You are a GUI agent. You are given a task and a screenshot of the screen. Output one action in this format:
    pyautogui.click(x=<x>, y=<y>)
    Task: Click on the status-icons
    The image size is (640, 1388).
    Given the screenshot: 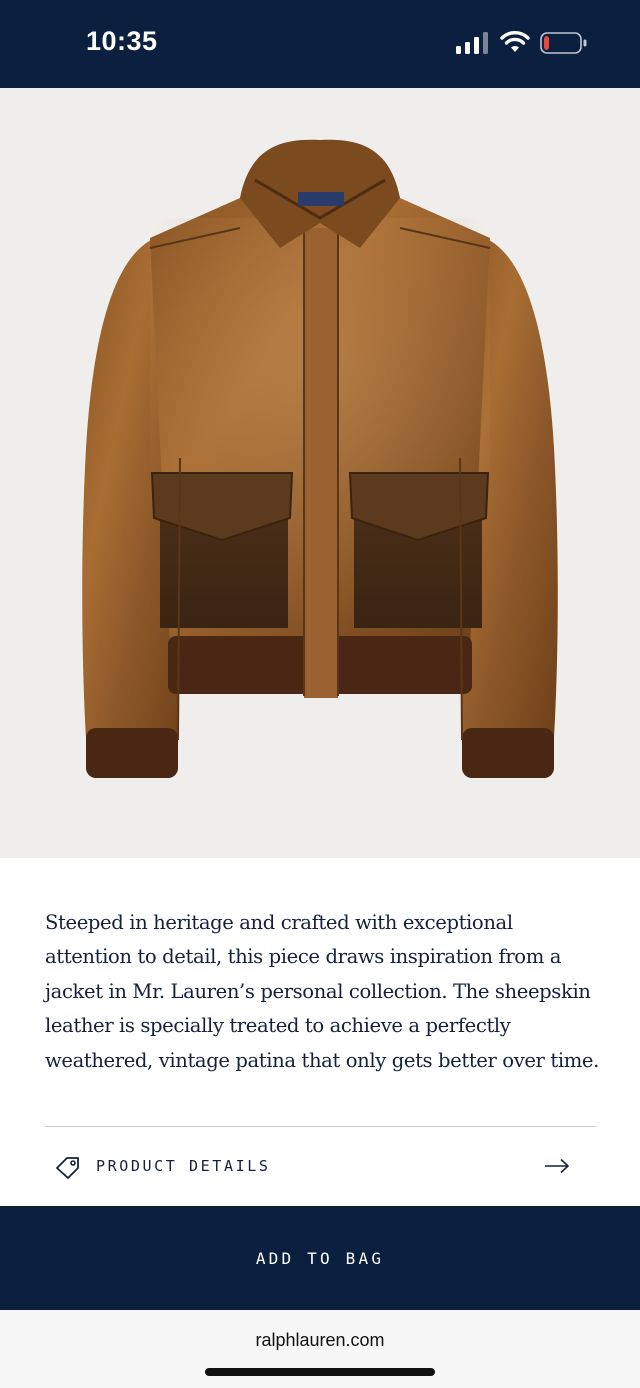 What is the action you would take?
    pyautogui.click(x=521, y=44)
    